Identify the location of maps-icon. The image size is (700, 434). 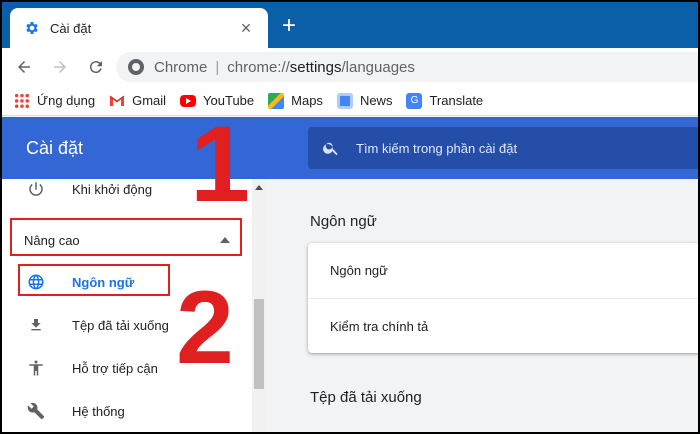
(276, 100).